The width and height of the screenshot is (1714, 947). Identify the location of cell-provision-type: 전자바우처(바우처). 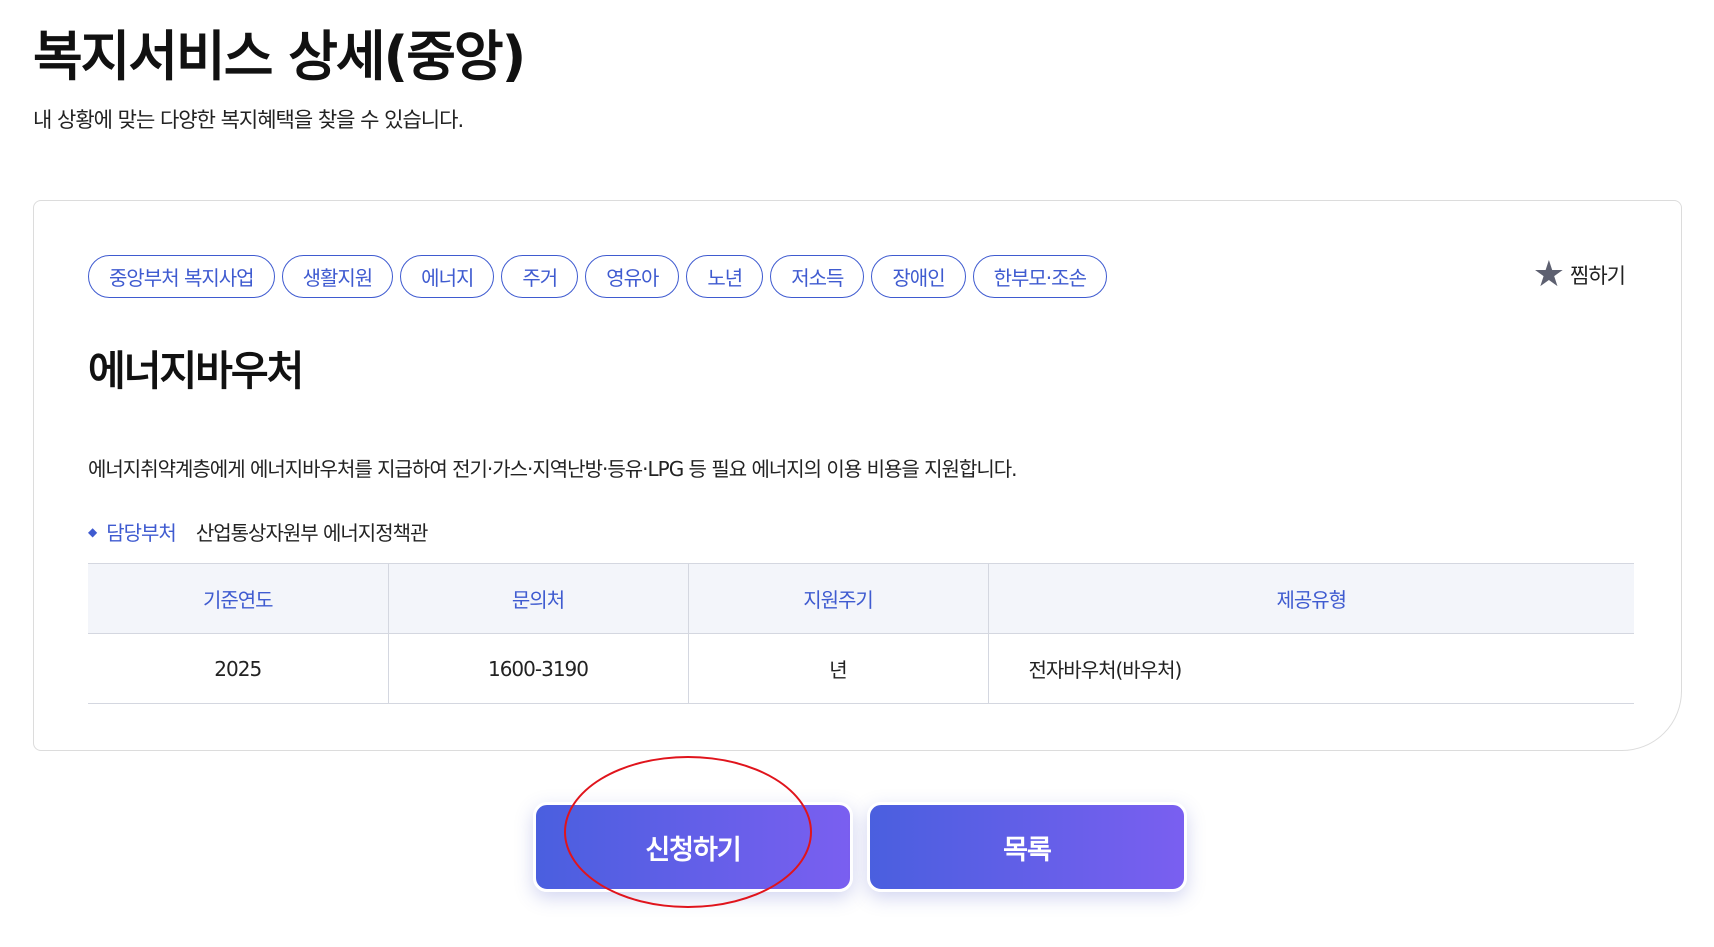
(1311, 668).